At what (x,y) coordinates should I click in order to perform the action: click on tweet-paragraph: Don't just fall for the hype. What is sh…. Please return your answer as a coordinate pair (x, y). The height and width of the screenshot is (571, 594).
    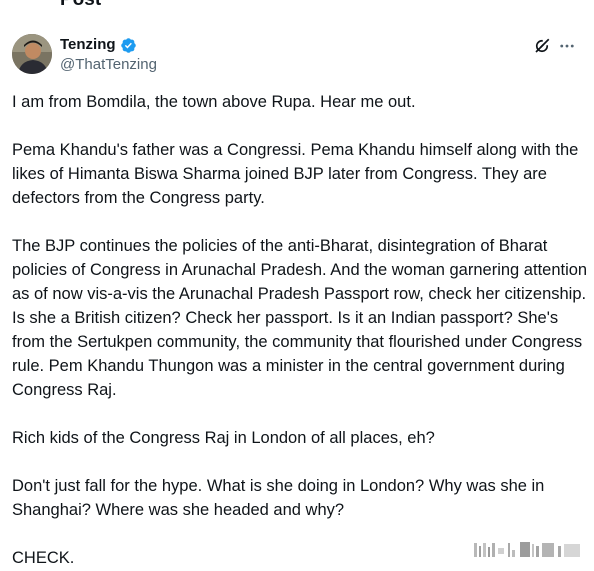
    Looking at the image, I should click on (278, 498).